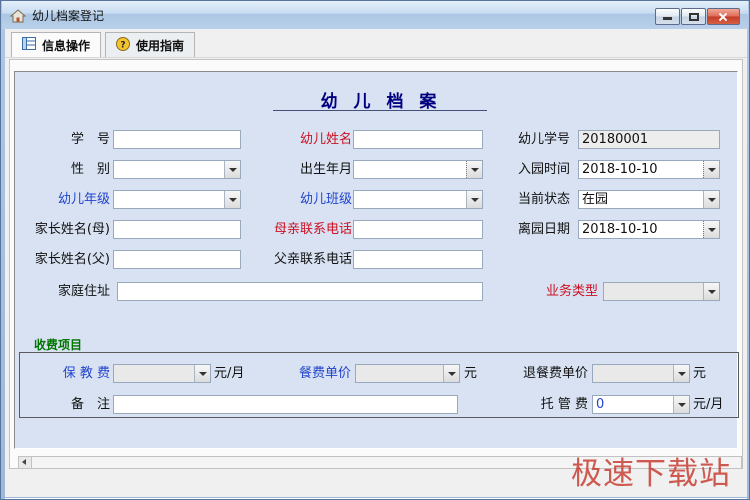 The width and height of the screenshot is (750, 500). What do you see at coordinates (300, 291) in the screenshot?
I see `address-input` at bounding box center [300, 291].